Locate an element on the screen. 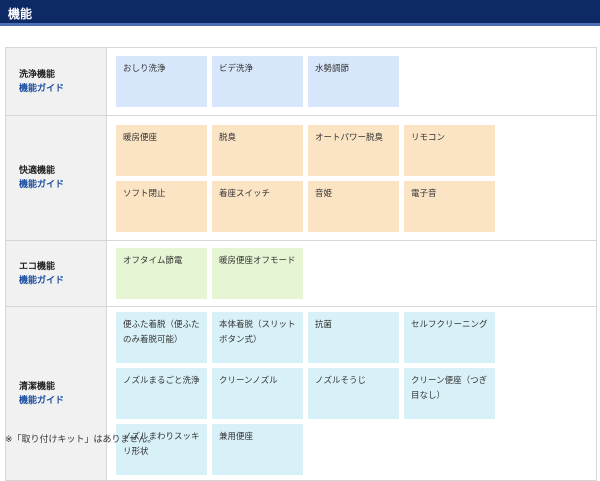 This screenshot has height=481, width=600. section-header: 機能 is located at coordinates (300, 13).